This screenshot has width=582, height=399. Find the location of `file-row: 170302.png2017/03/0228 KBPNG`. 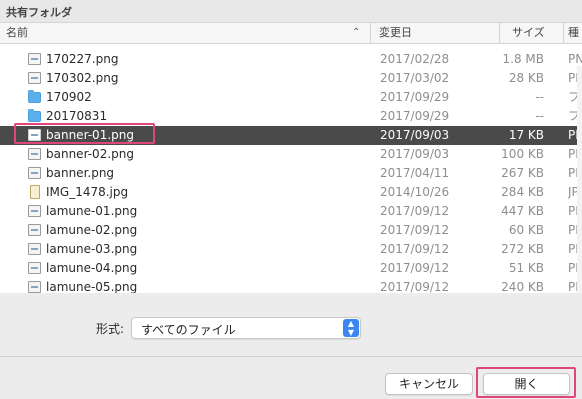

file-row: 170302.png2017/03/0228 KBPNG is located at coordinates (291, 78).